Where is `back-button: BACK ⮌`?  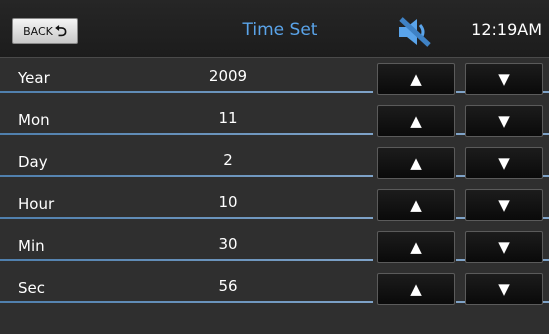
back-button: BACK ⮌ is located at coordinates (45, 31).